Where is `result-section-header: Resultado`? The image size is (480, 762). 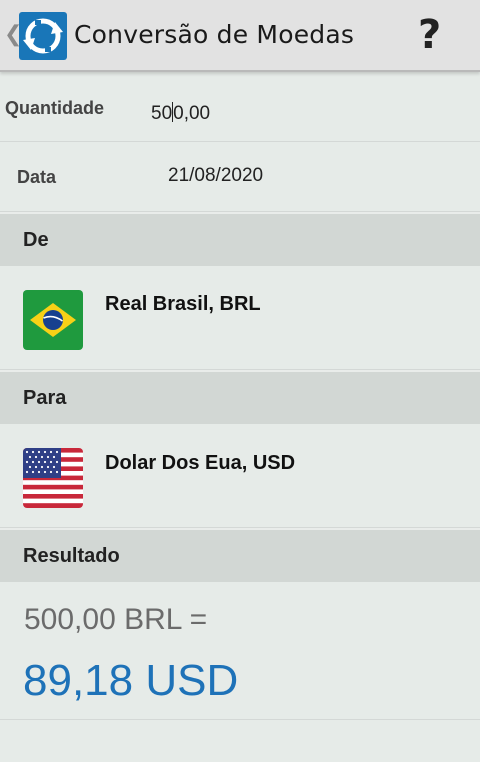
result-section-header: Resultado is located at coordinates (240, 555).